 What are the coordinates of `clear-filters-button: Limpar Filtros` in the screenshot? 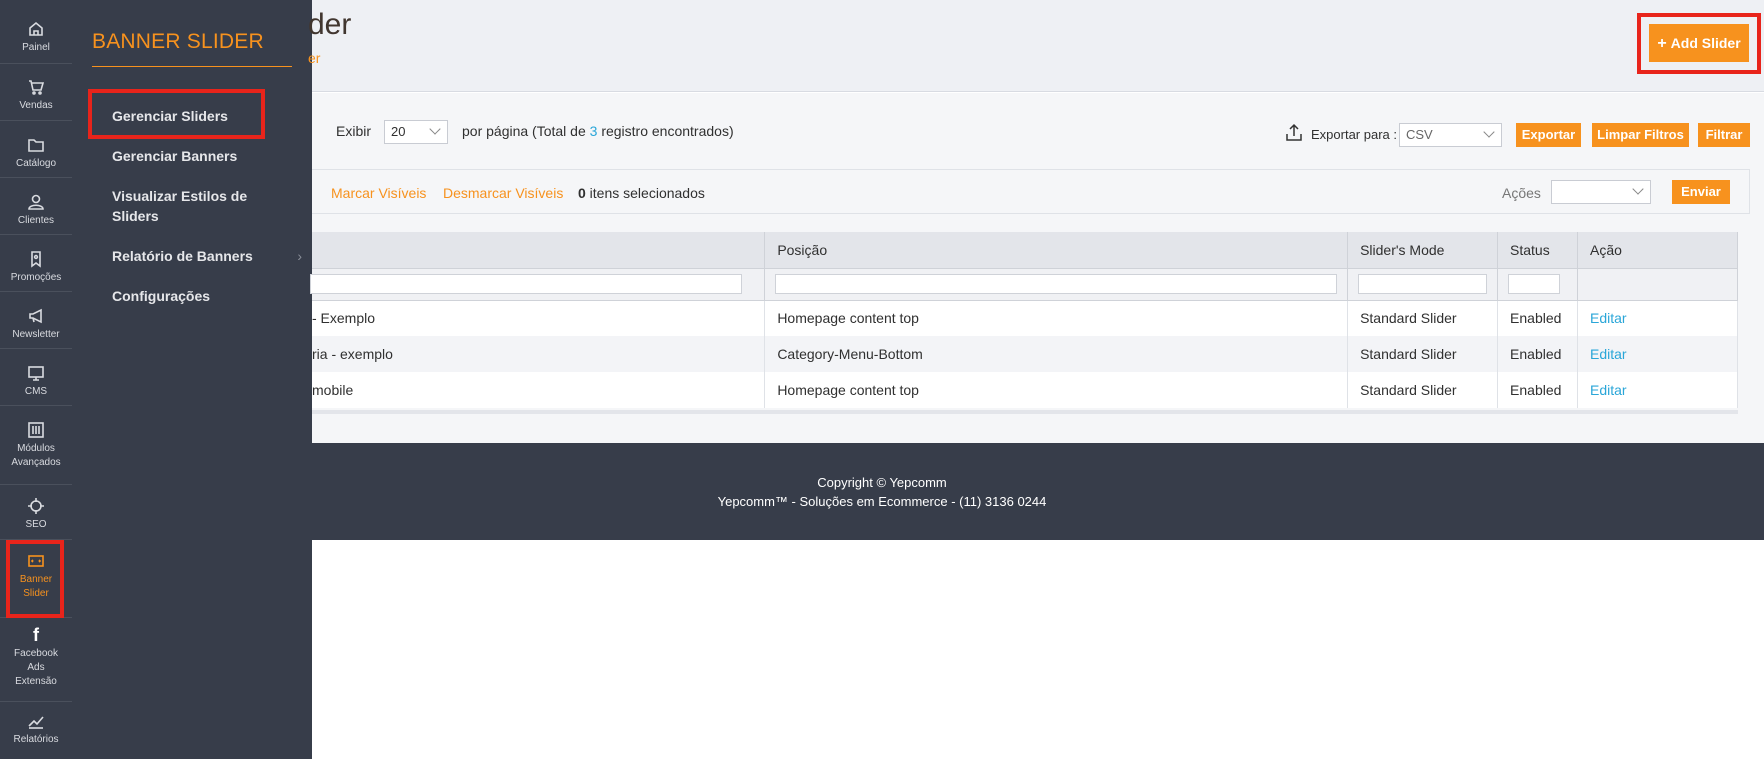 It's located at (1640, 135).